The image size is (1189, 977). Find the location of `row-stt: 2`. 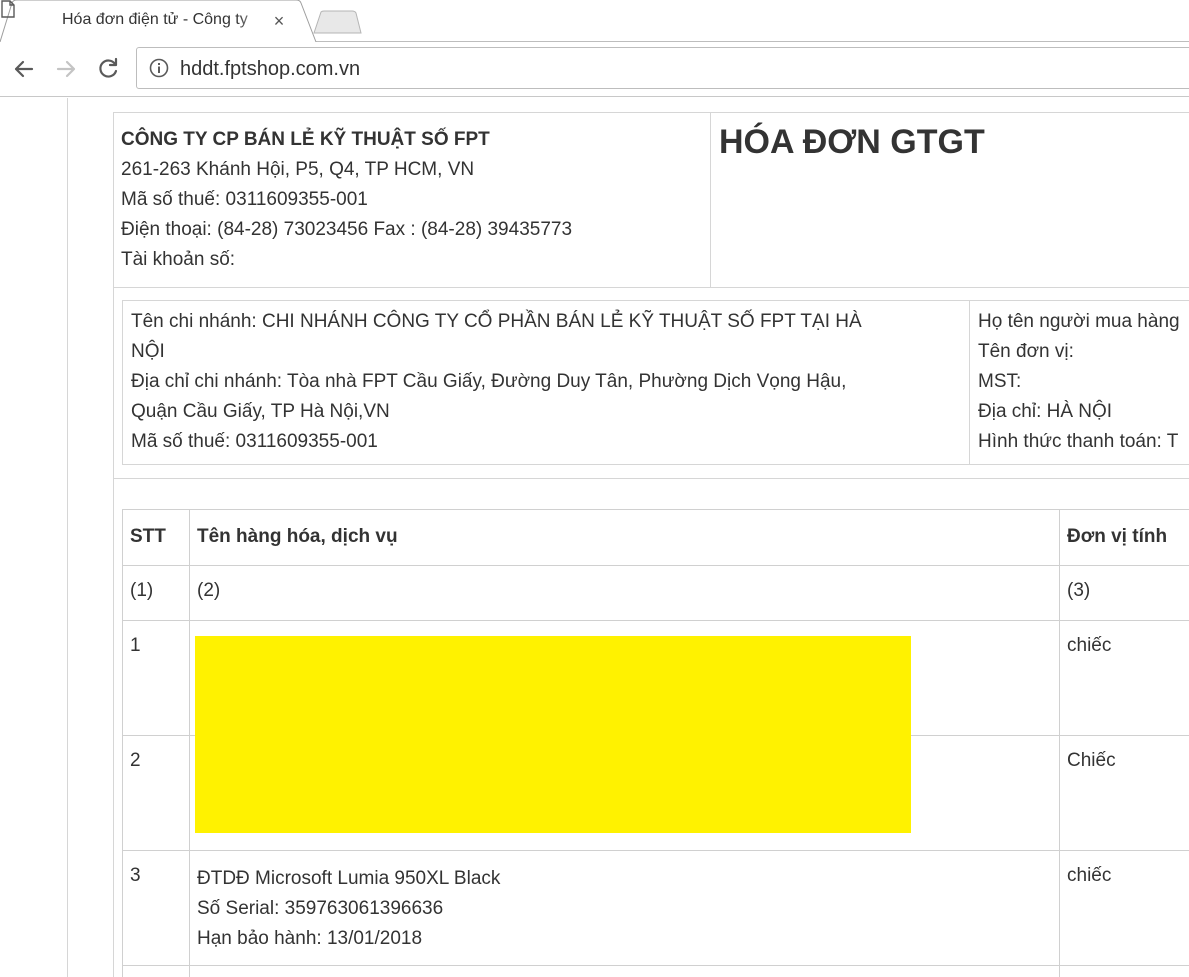

row-stt: 2 is located at coordinates (156, 793).